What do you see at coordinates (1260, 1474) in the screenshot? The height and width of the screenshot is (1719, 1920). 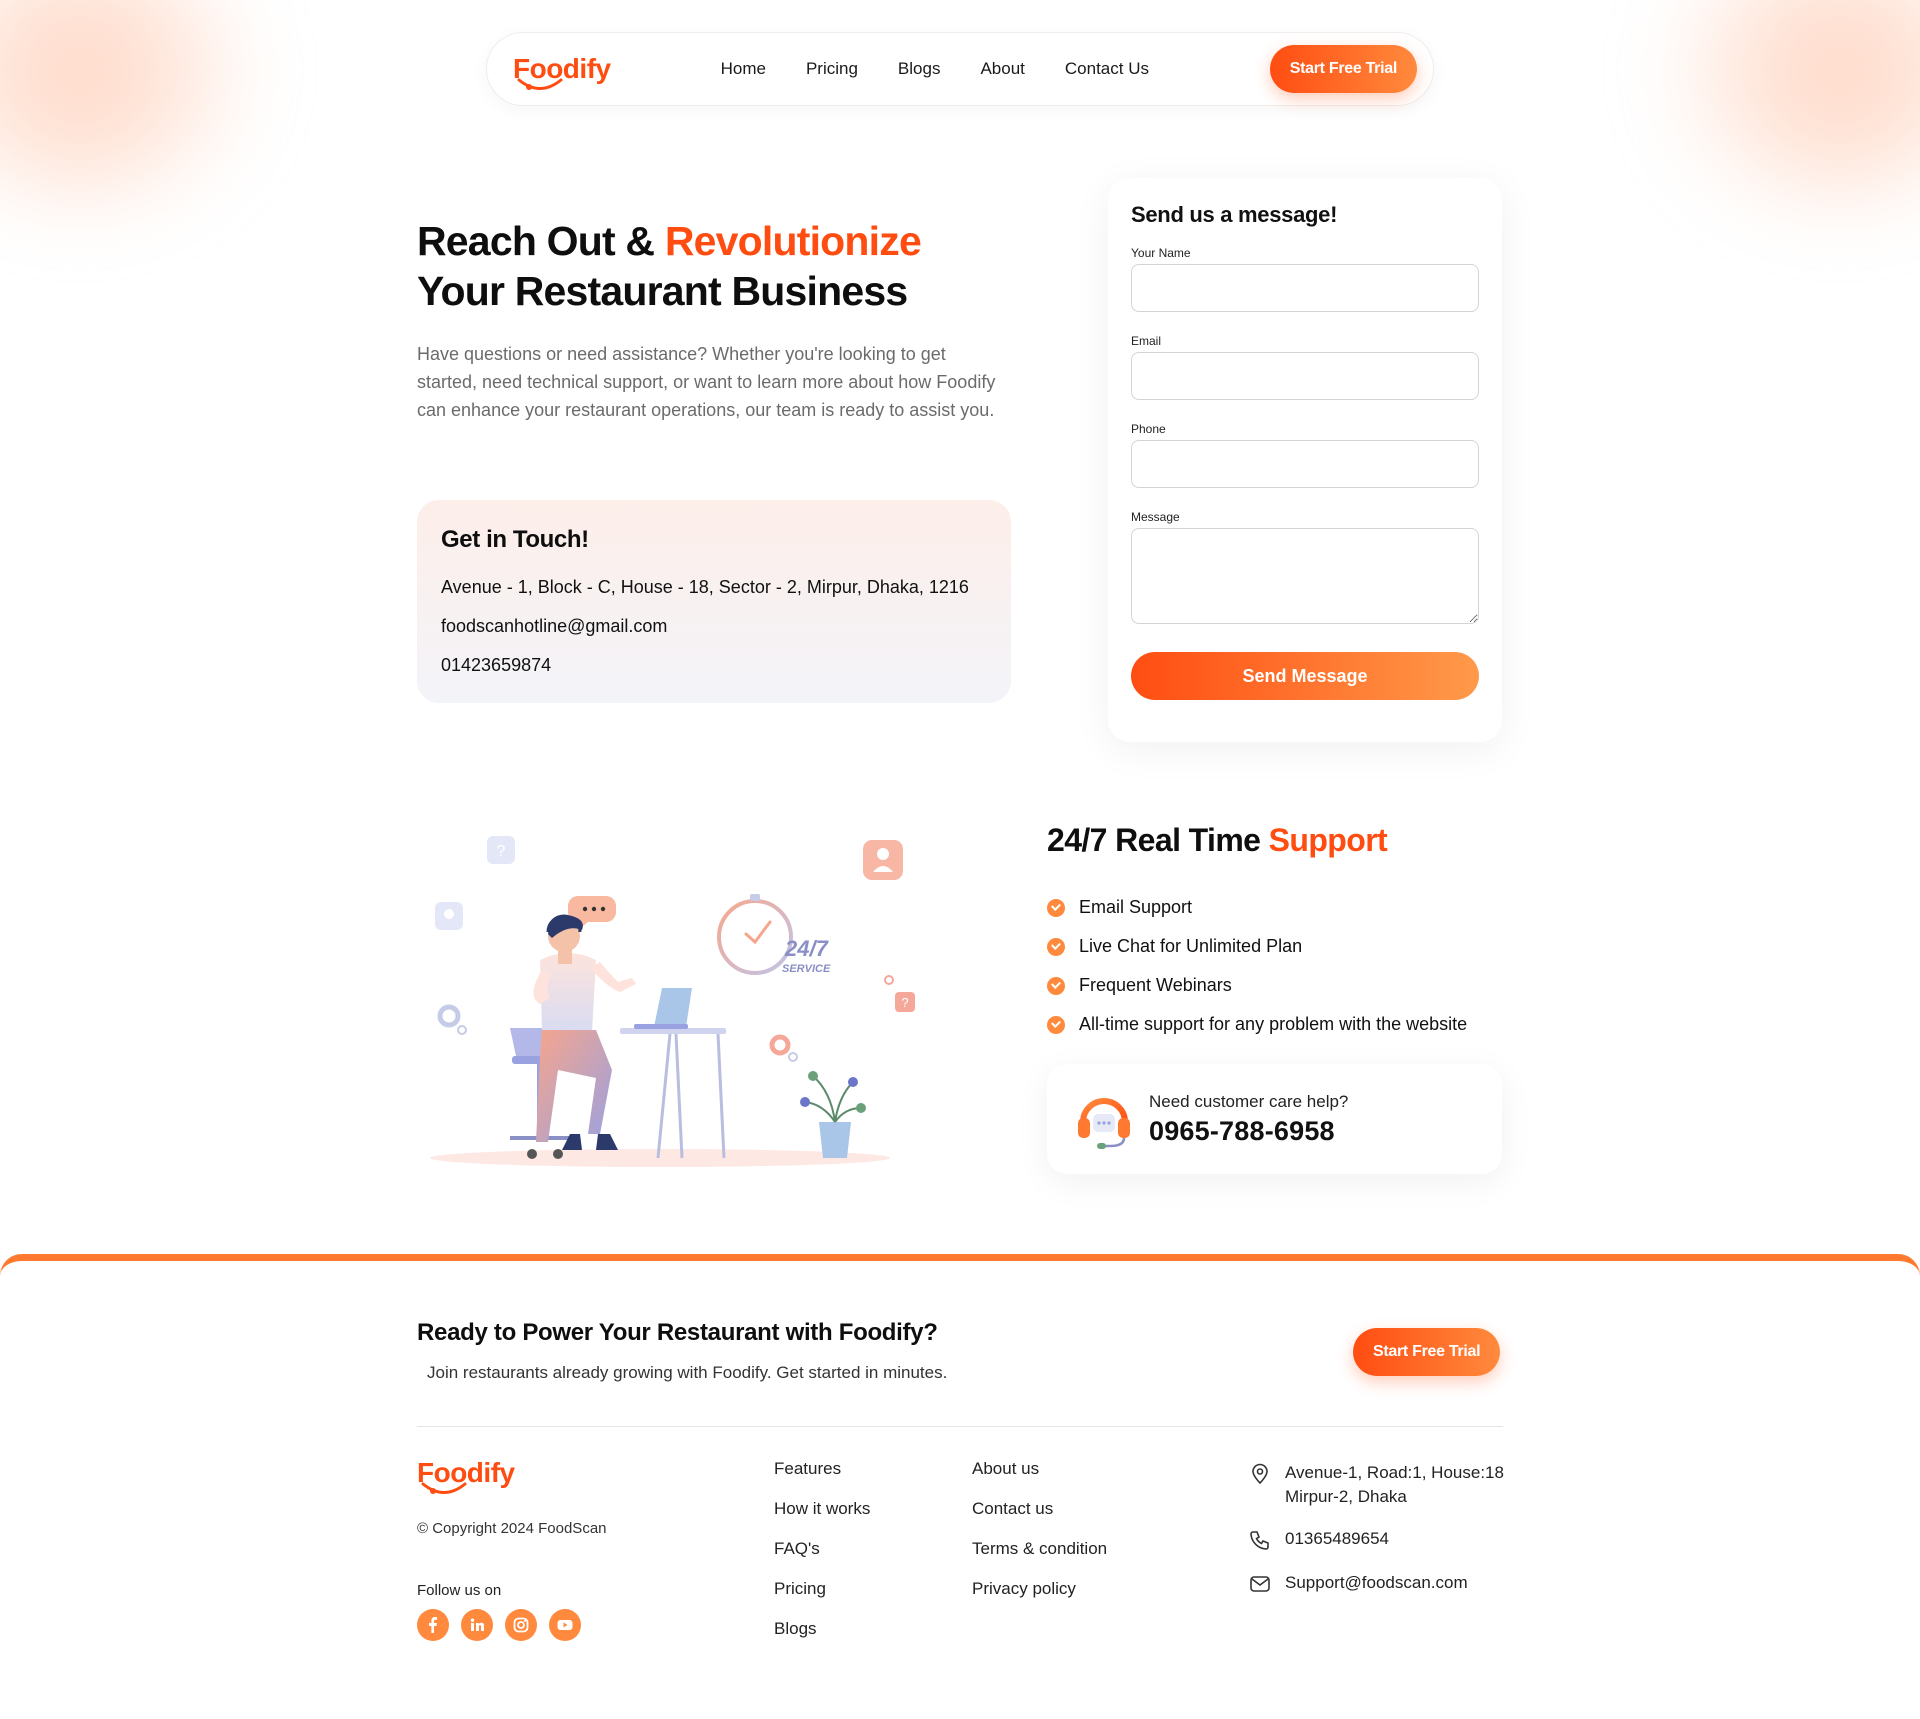 I see `location-pin-icon` at bounding box center [1260, 1474].